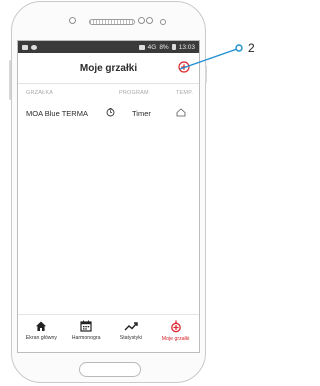  I want to click on callout-leader, so click(211, 57).